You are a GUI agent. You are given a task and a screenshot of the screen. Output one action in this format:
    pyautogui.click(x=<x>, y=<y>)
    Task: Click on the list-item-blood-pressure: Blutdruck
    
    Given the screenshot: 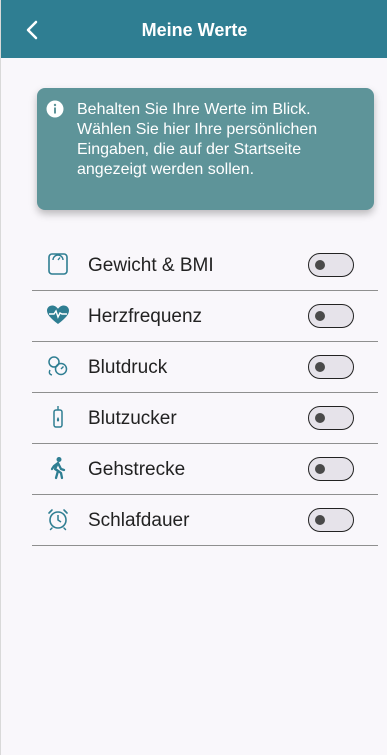 What is the action you would take?
    pyautogui.click(x=205, y=367)
    